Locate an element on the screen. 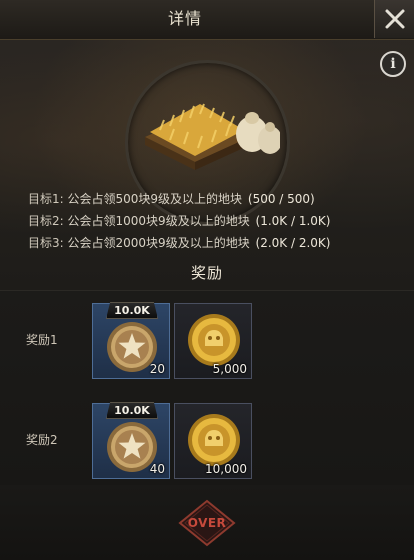 The image size is (414, 560). goal-text: 公会占领500块9级及以上的地块 is located at coordinates (155, 199).